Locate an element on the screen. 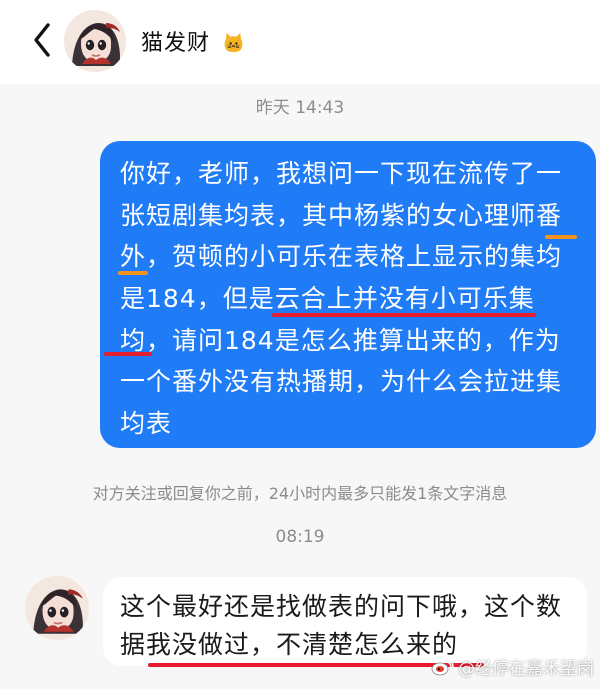 The height and width of the screenshot is (689, 600). weibo-icon is located at coordinates (442, 667).